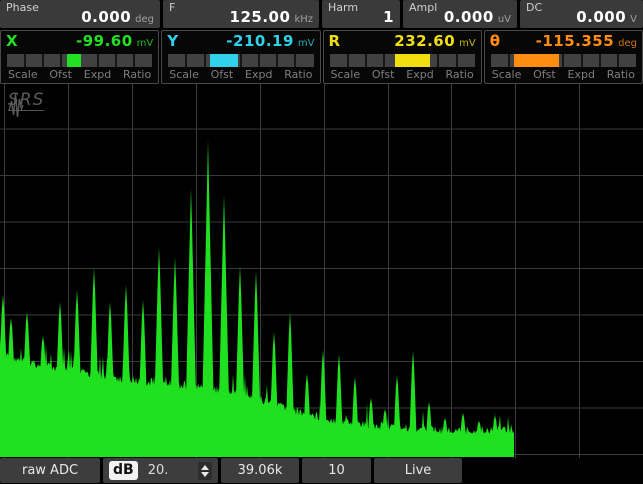  I want to click on live-label: Live, so click(418, 470).